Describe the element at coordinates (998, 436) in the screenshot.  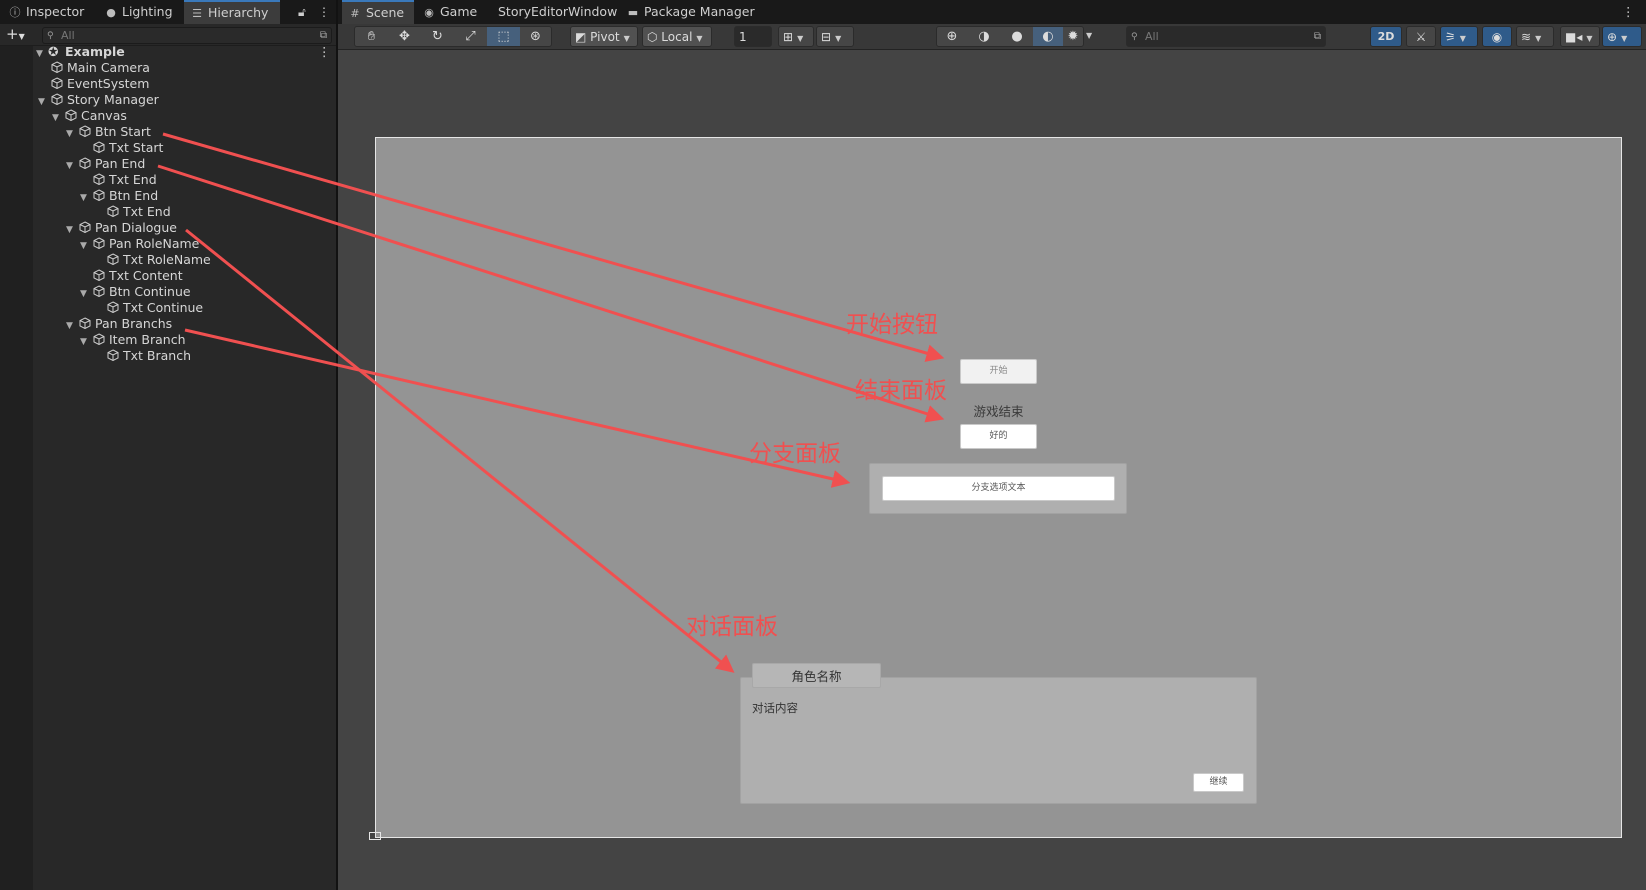
I see `end-ok-button: 好的` at that location.